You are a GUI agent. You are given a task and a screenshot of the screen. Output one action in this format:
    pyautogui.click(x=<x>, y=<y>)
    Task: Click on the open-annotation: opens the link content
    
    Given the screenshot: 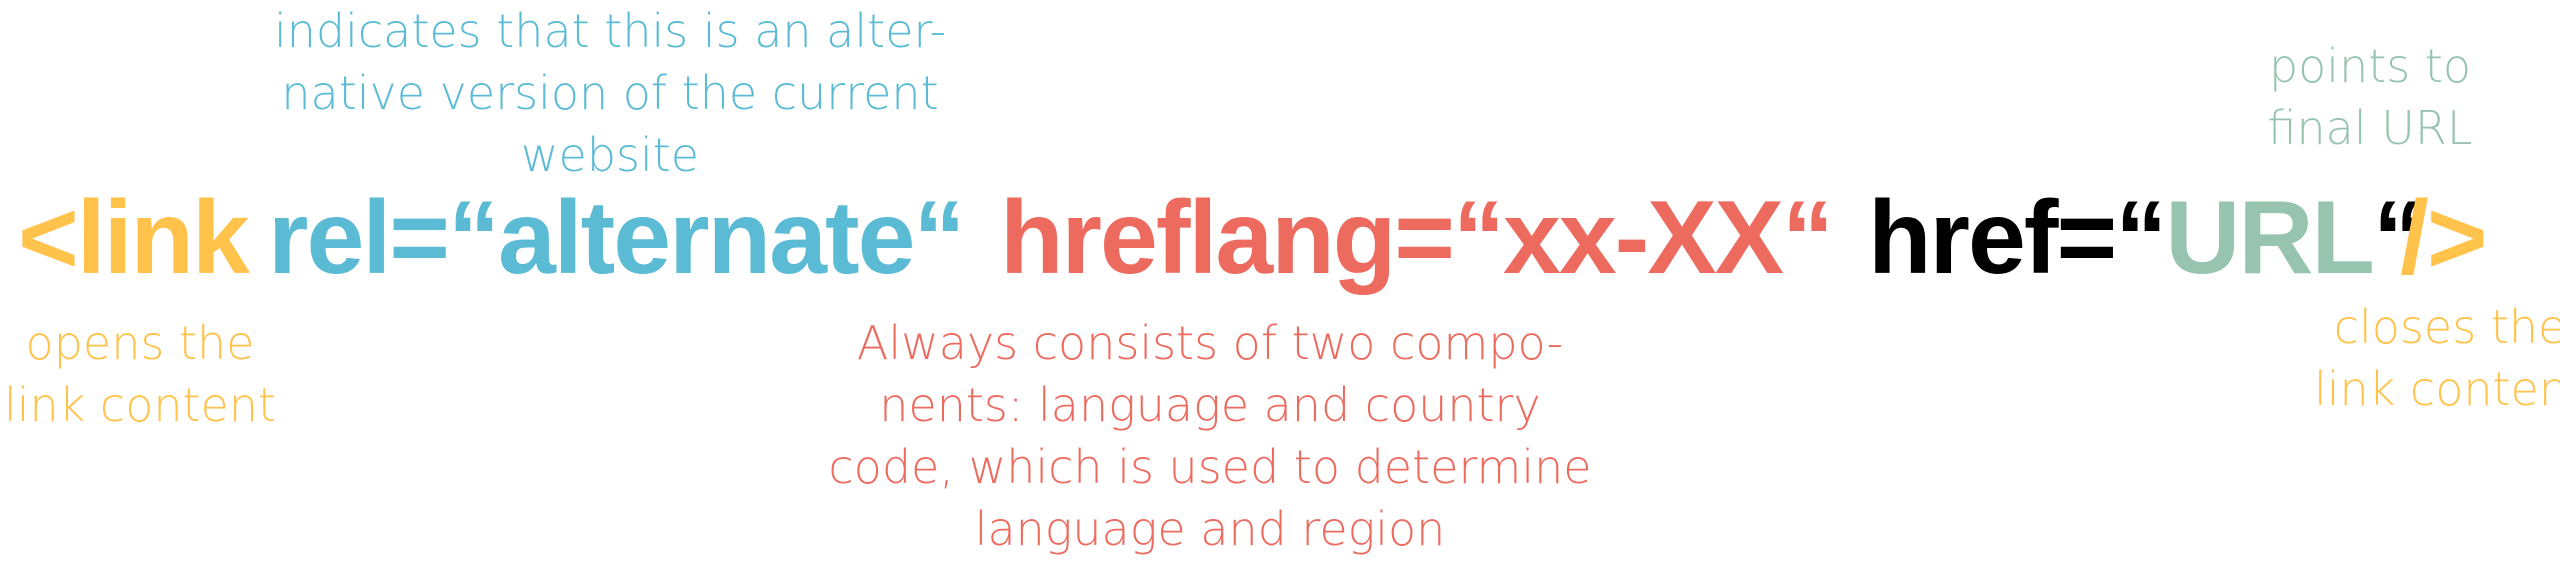 What is the action you would take?
    pyautogui.click(x=140, y=374)
    